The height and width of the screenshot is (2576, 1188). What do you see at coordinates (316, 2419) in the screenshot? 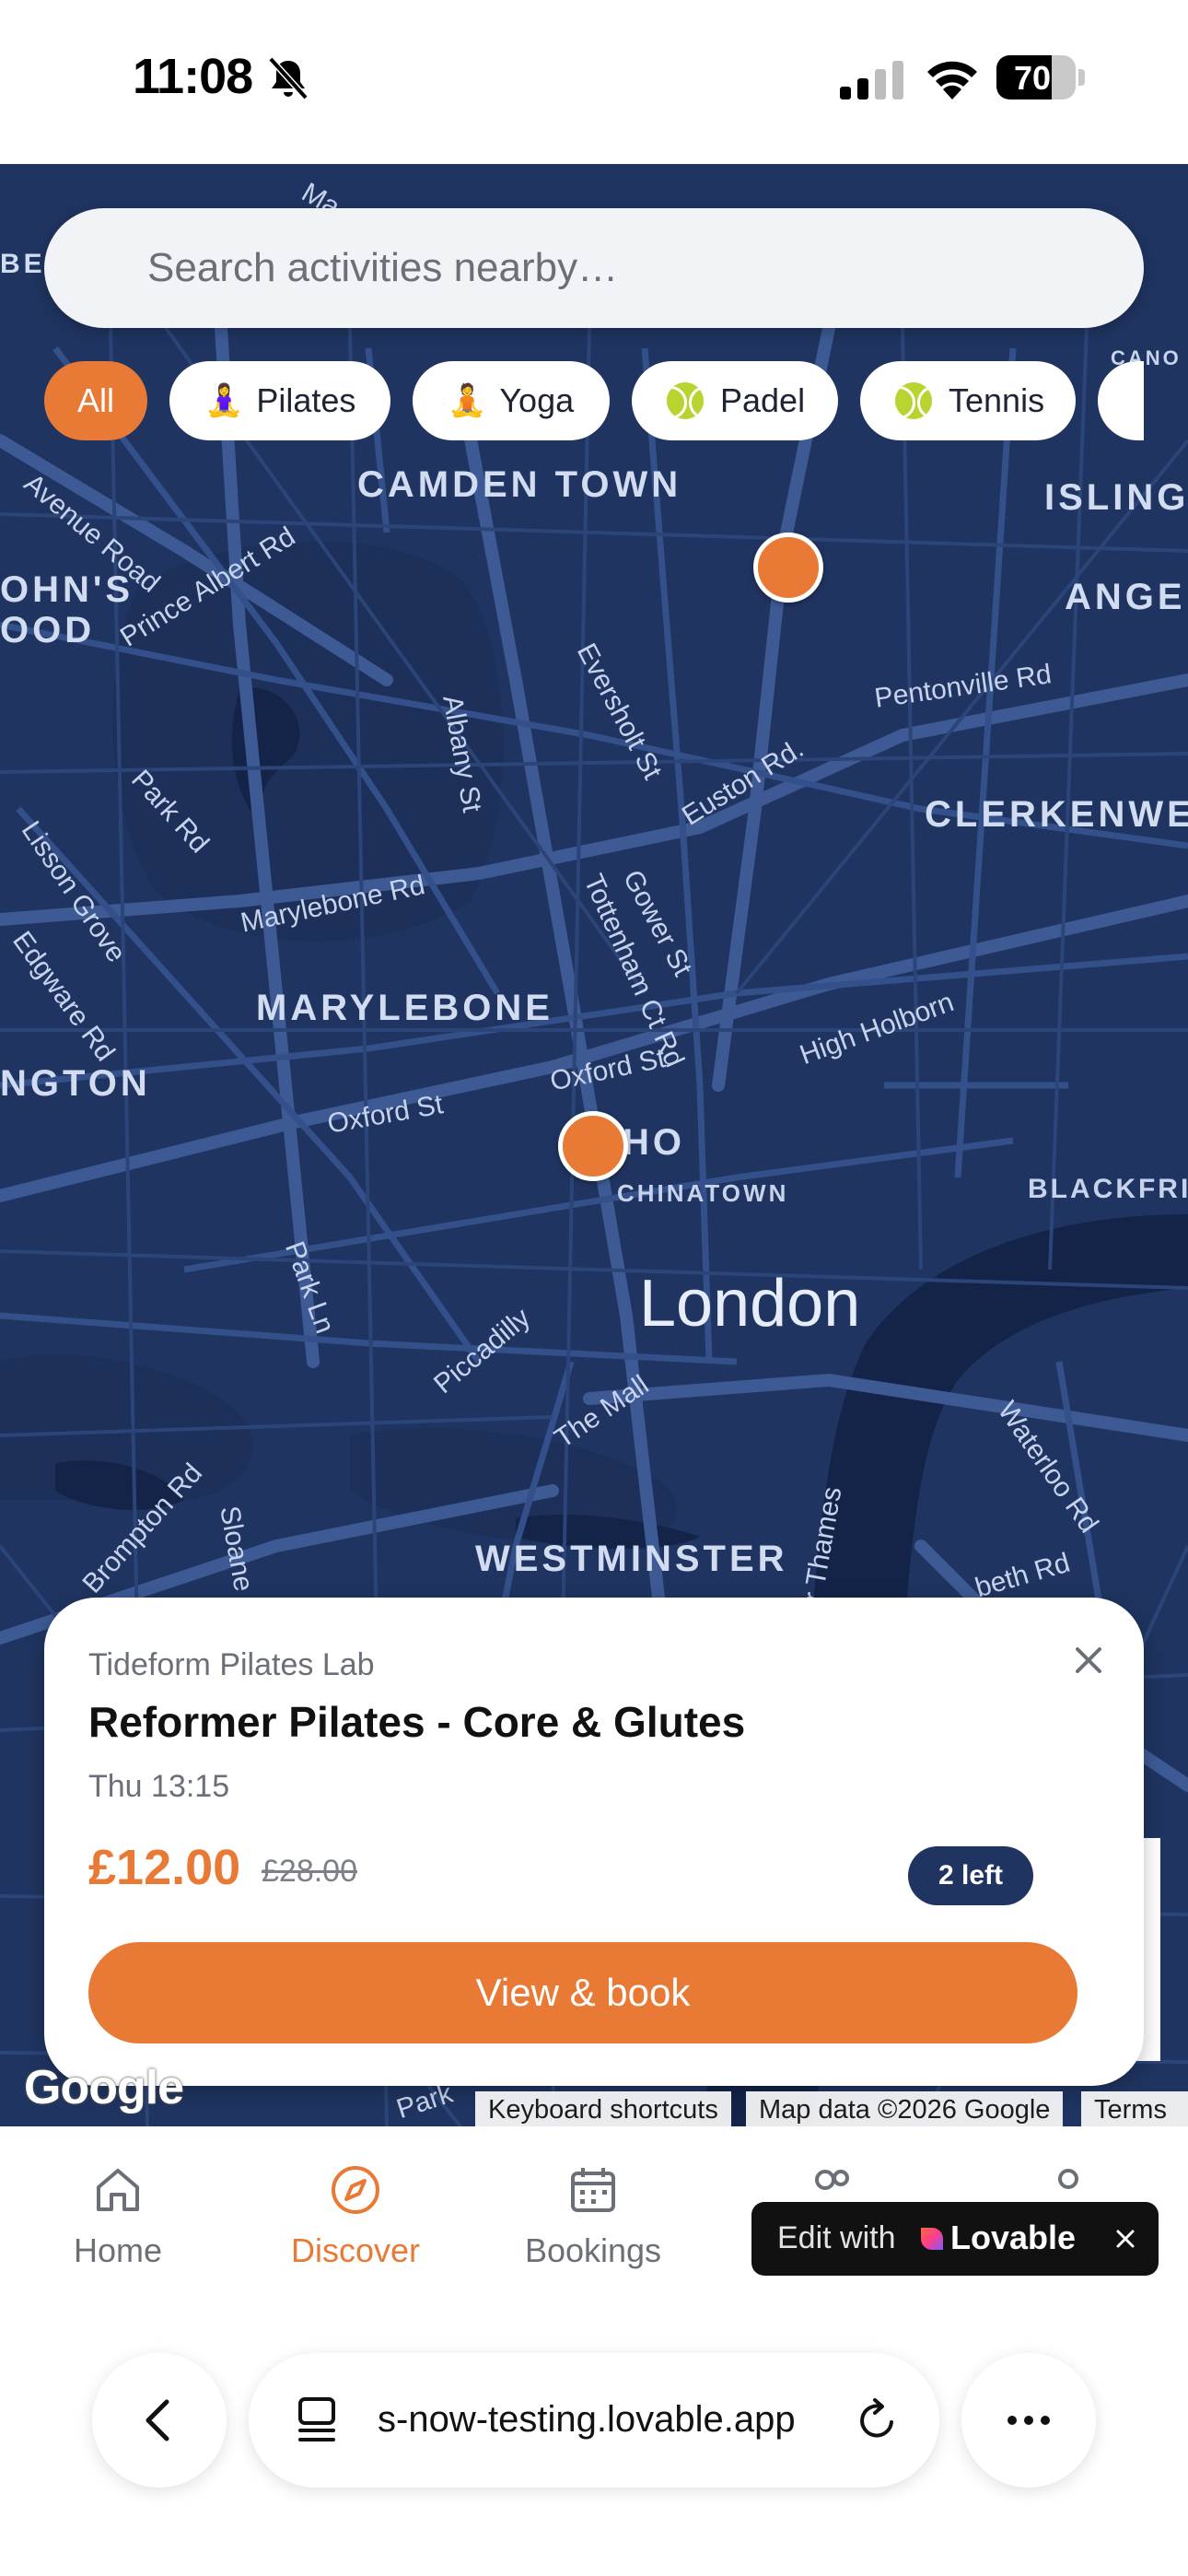
I see `tabs-icon` at bounding box center [316, 2419].